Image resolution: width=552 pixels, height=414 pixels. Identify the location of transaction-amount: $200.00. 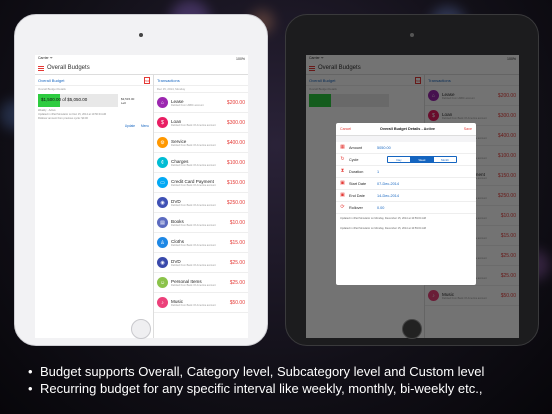
(235, 102).